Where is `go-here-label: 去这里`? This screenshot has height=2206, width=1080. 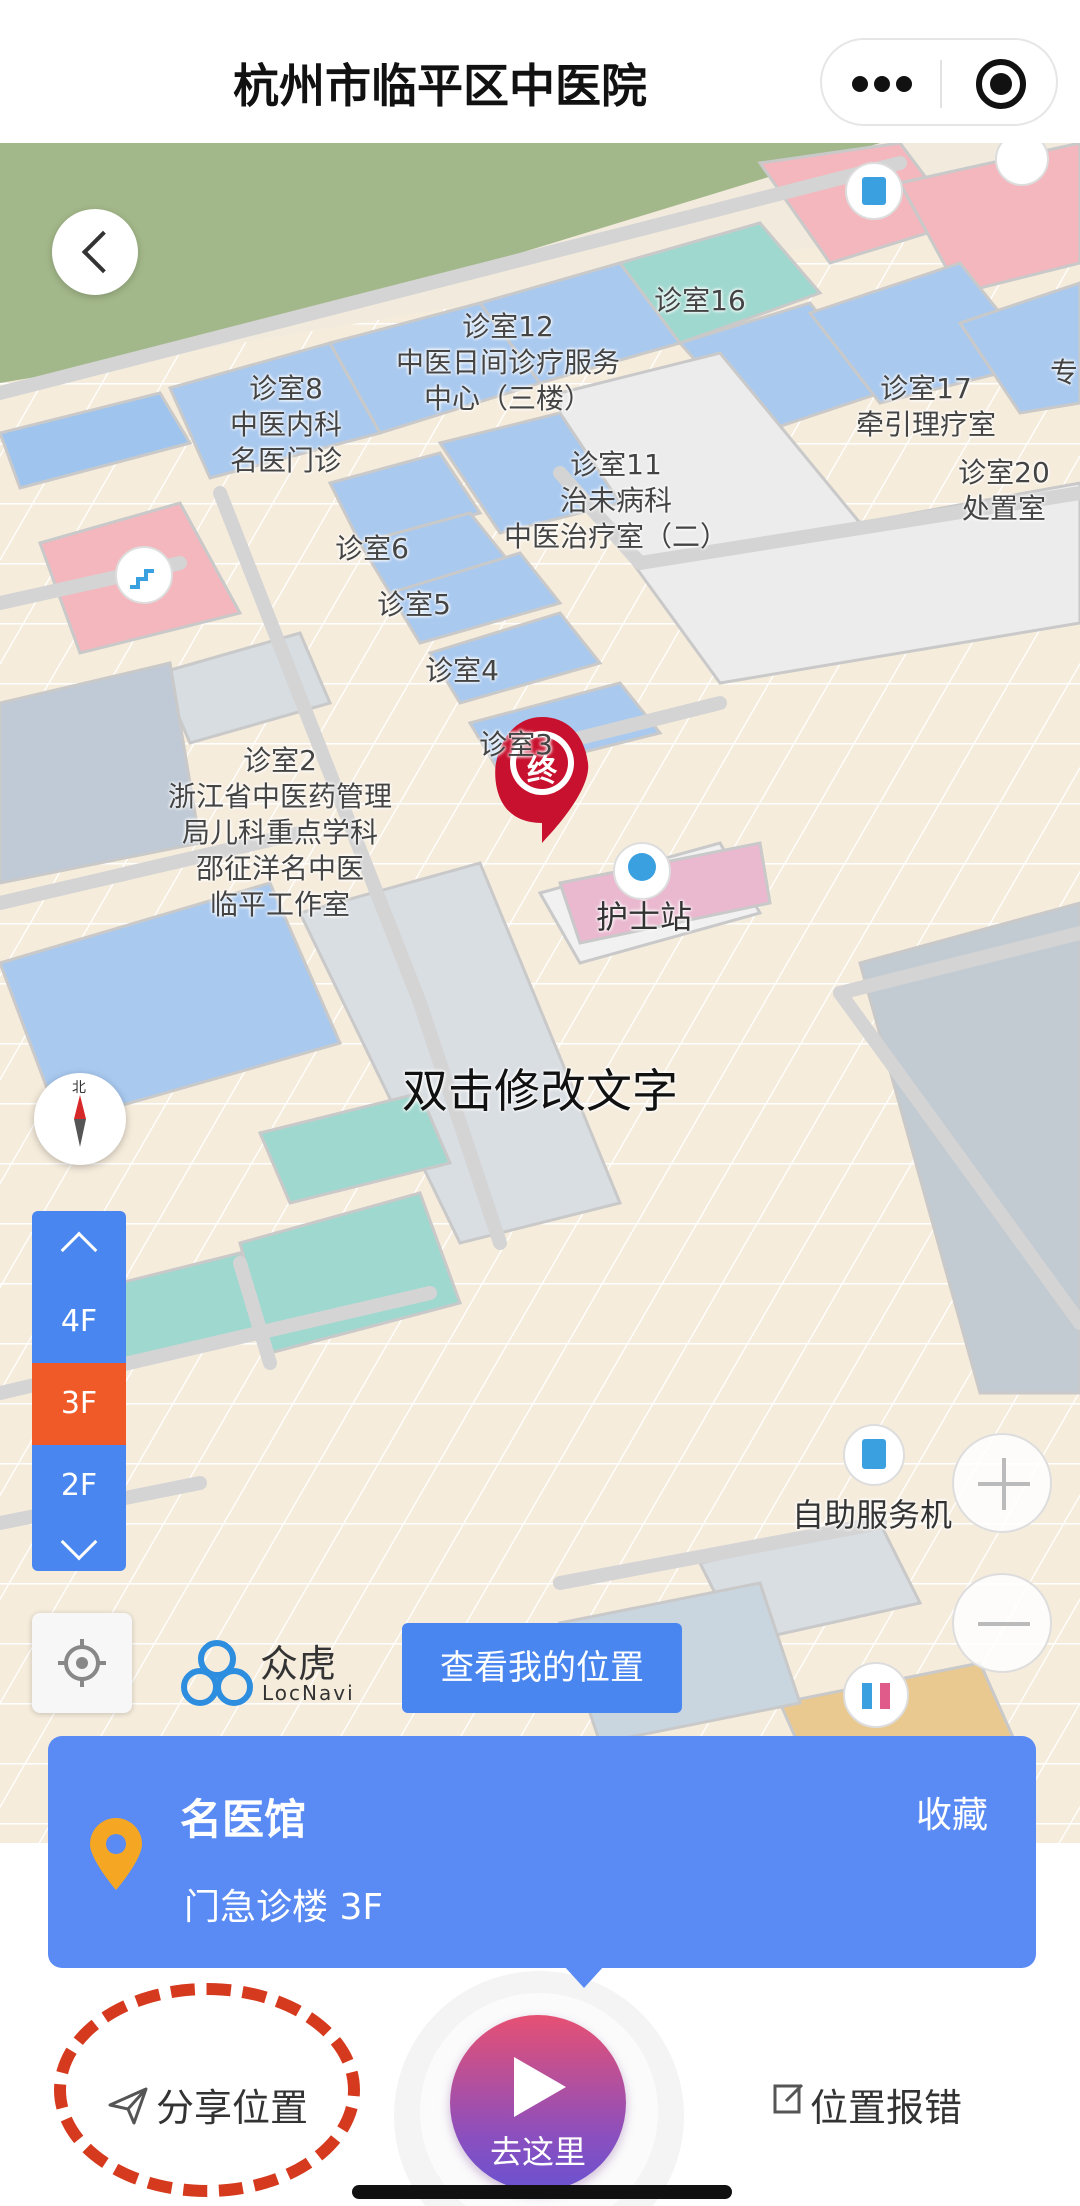
go-here-label: 去这里 is located at coordinates (537, 2152).